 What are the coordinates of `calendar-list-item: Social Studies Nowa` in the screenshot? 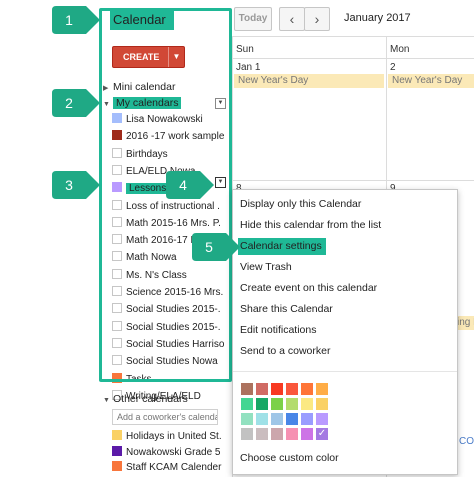 It's located at (168, 362).